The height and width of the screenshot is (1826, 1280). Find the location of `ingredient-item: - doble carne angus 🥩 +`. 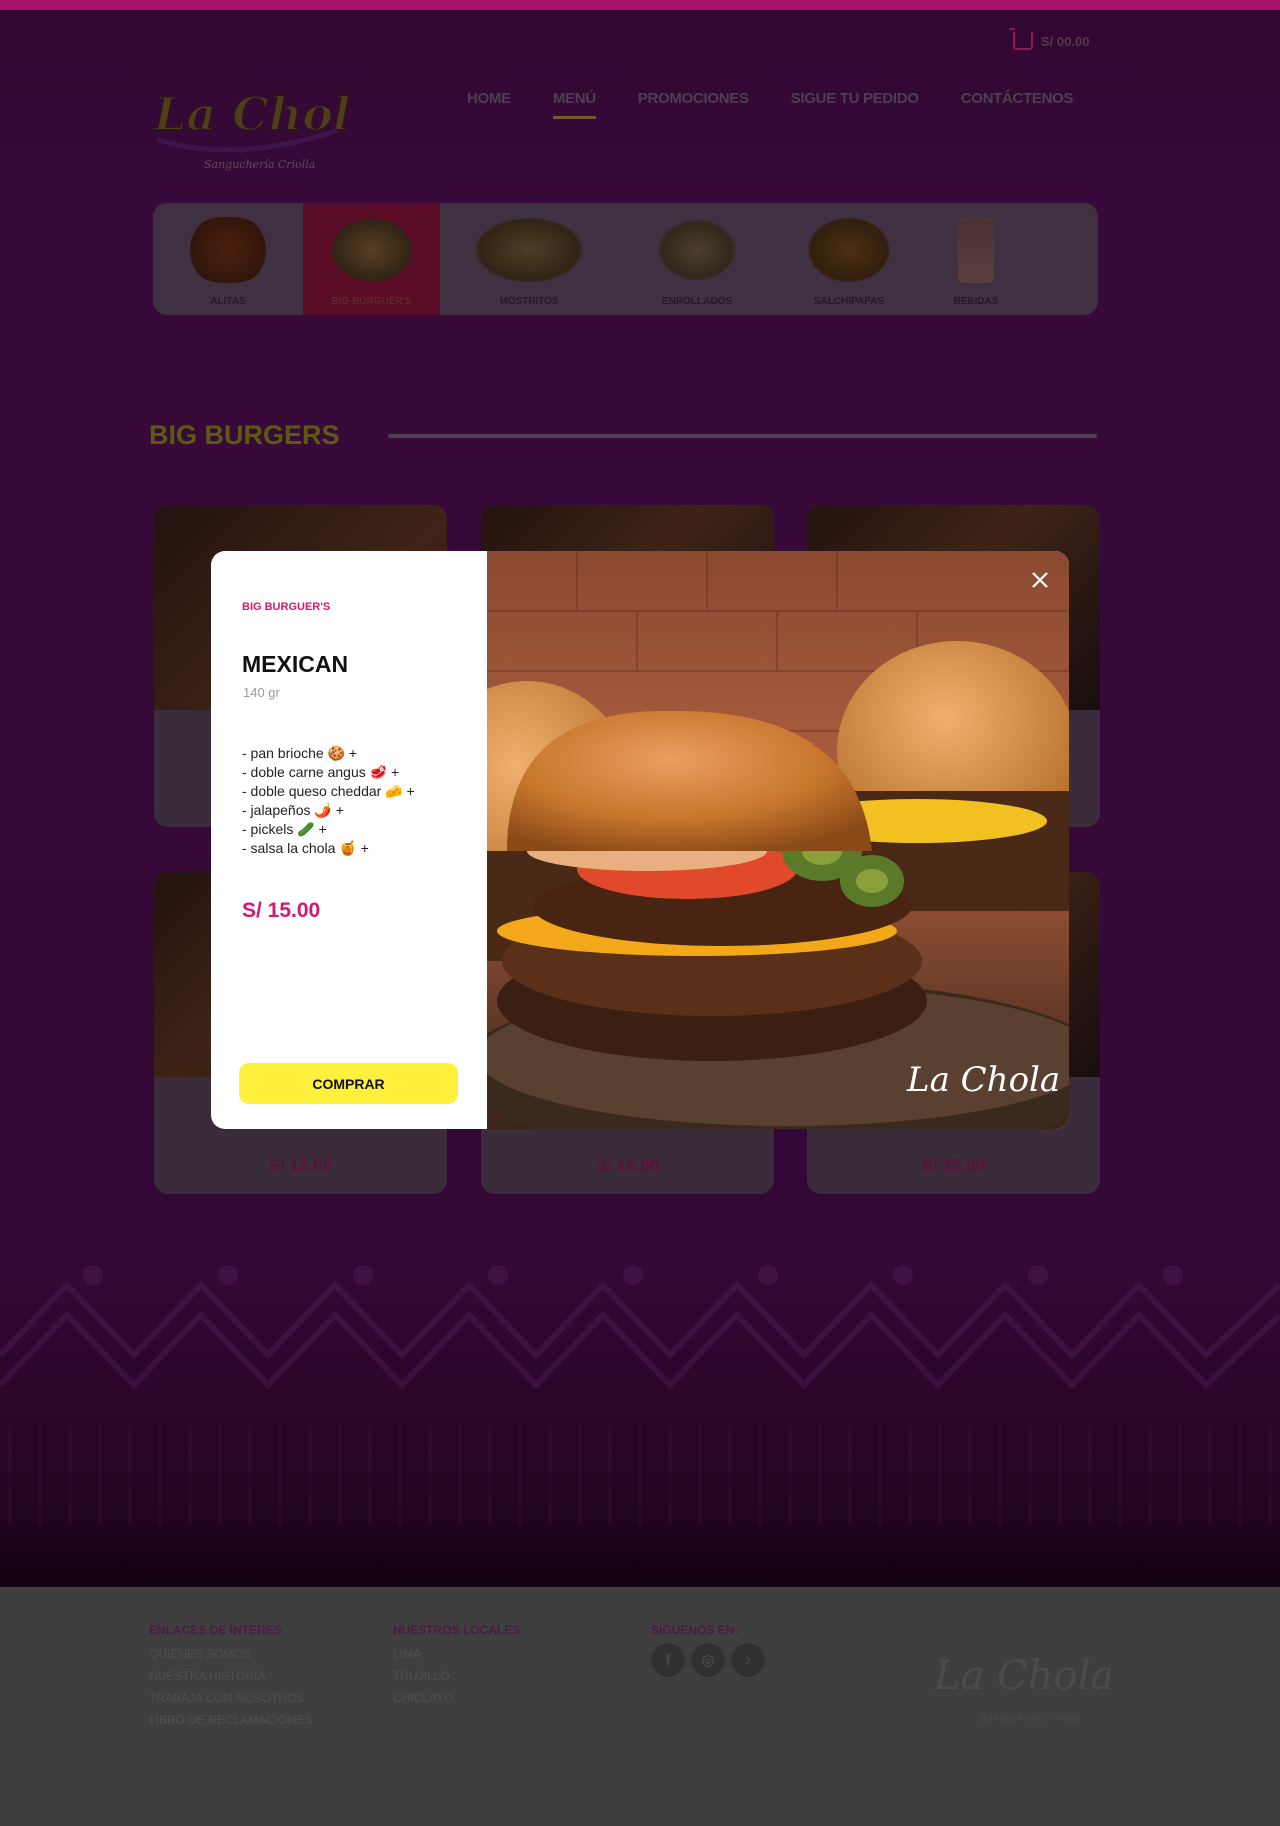

ingredient-item: - doble carne angus 🥩 + is located at coordinates (321, 772).